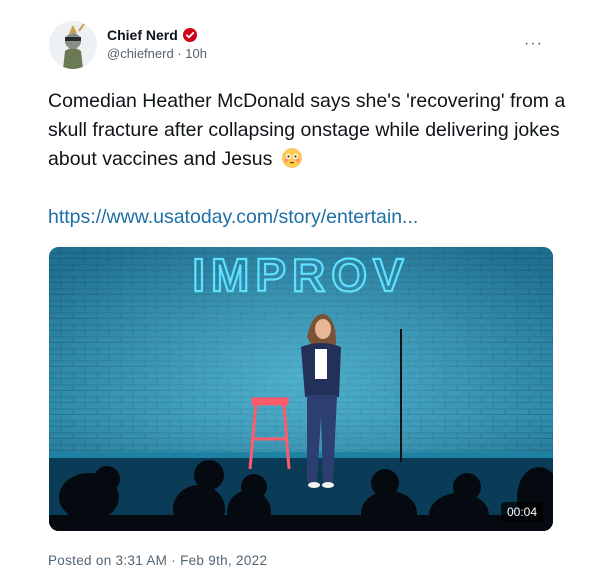 This screenshot has height=573, width=589. I want to click on avatar, so click(73, 45).